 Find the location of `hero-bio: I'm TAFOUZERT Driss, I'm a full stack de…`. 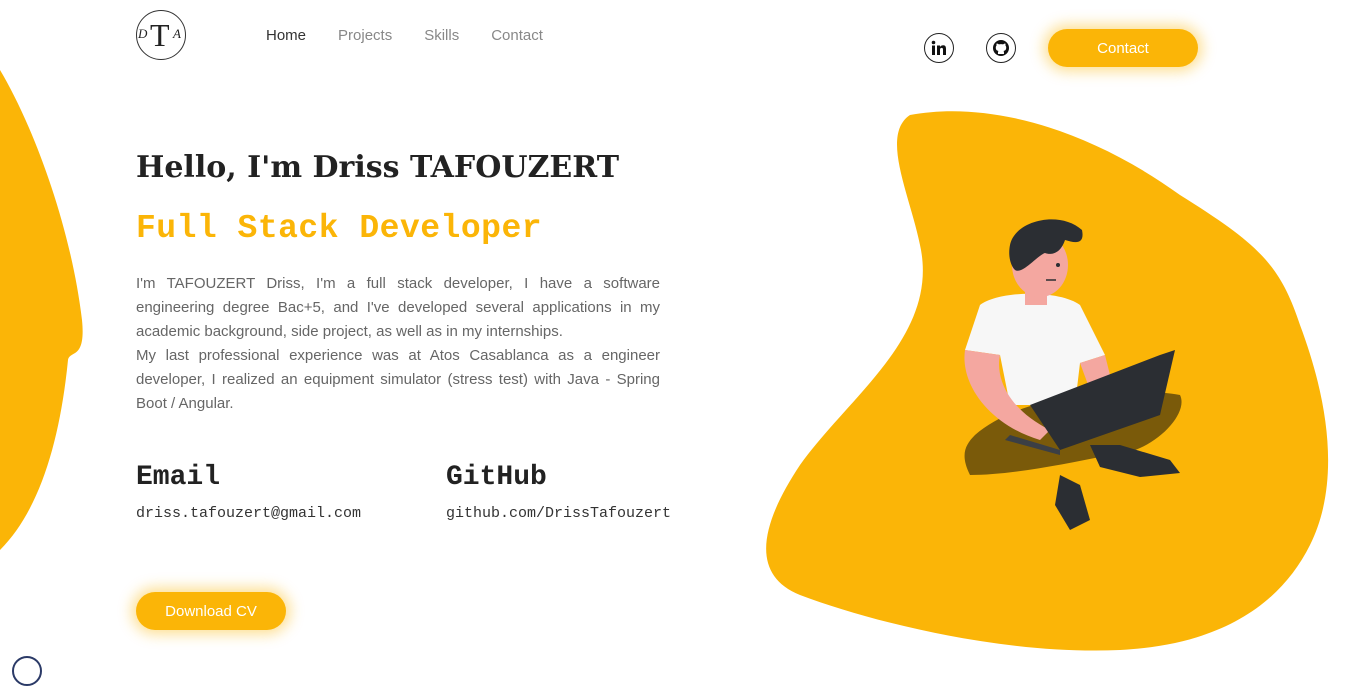

hero-bio: I'm TAFOUZERT Driss, I'm a full stack de… is located at coordinates (398, 344).